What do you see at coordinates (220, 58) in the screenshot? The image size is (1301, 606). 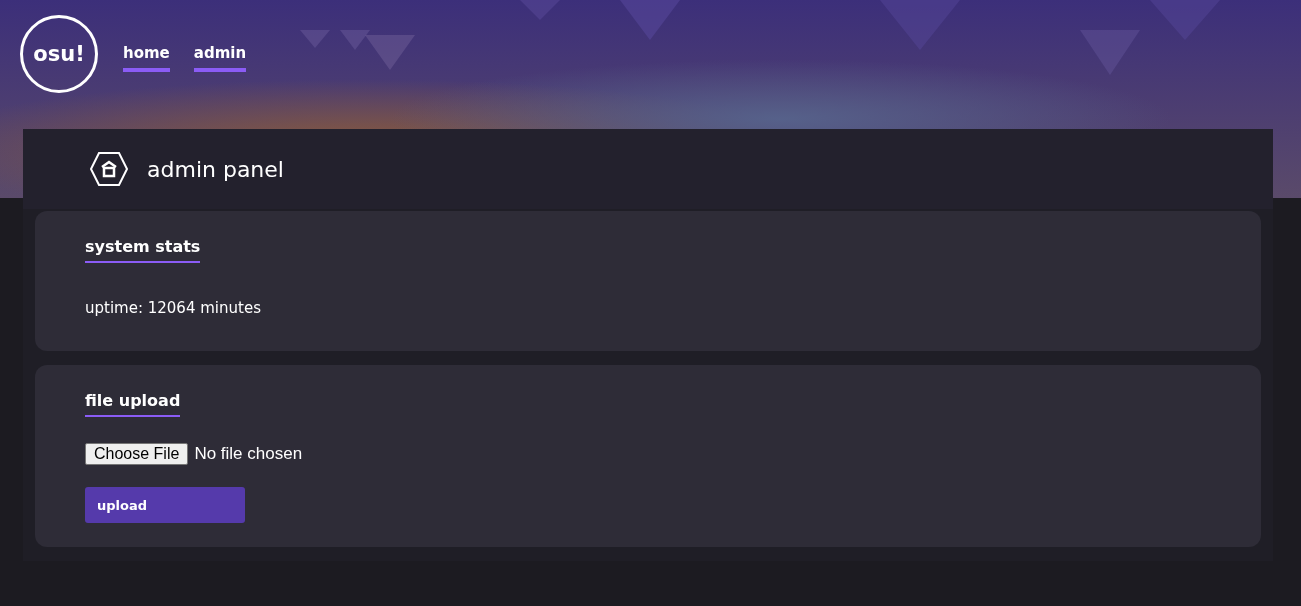 I see `nav-link: admin` at bounding box center [220, 58].